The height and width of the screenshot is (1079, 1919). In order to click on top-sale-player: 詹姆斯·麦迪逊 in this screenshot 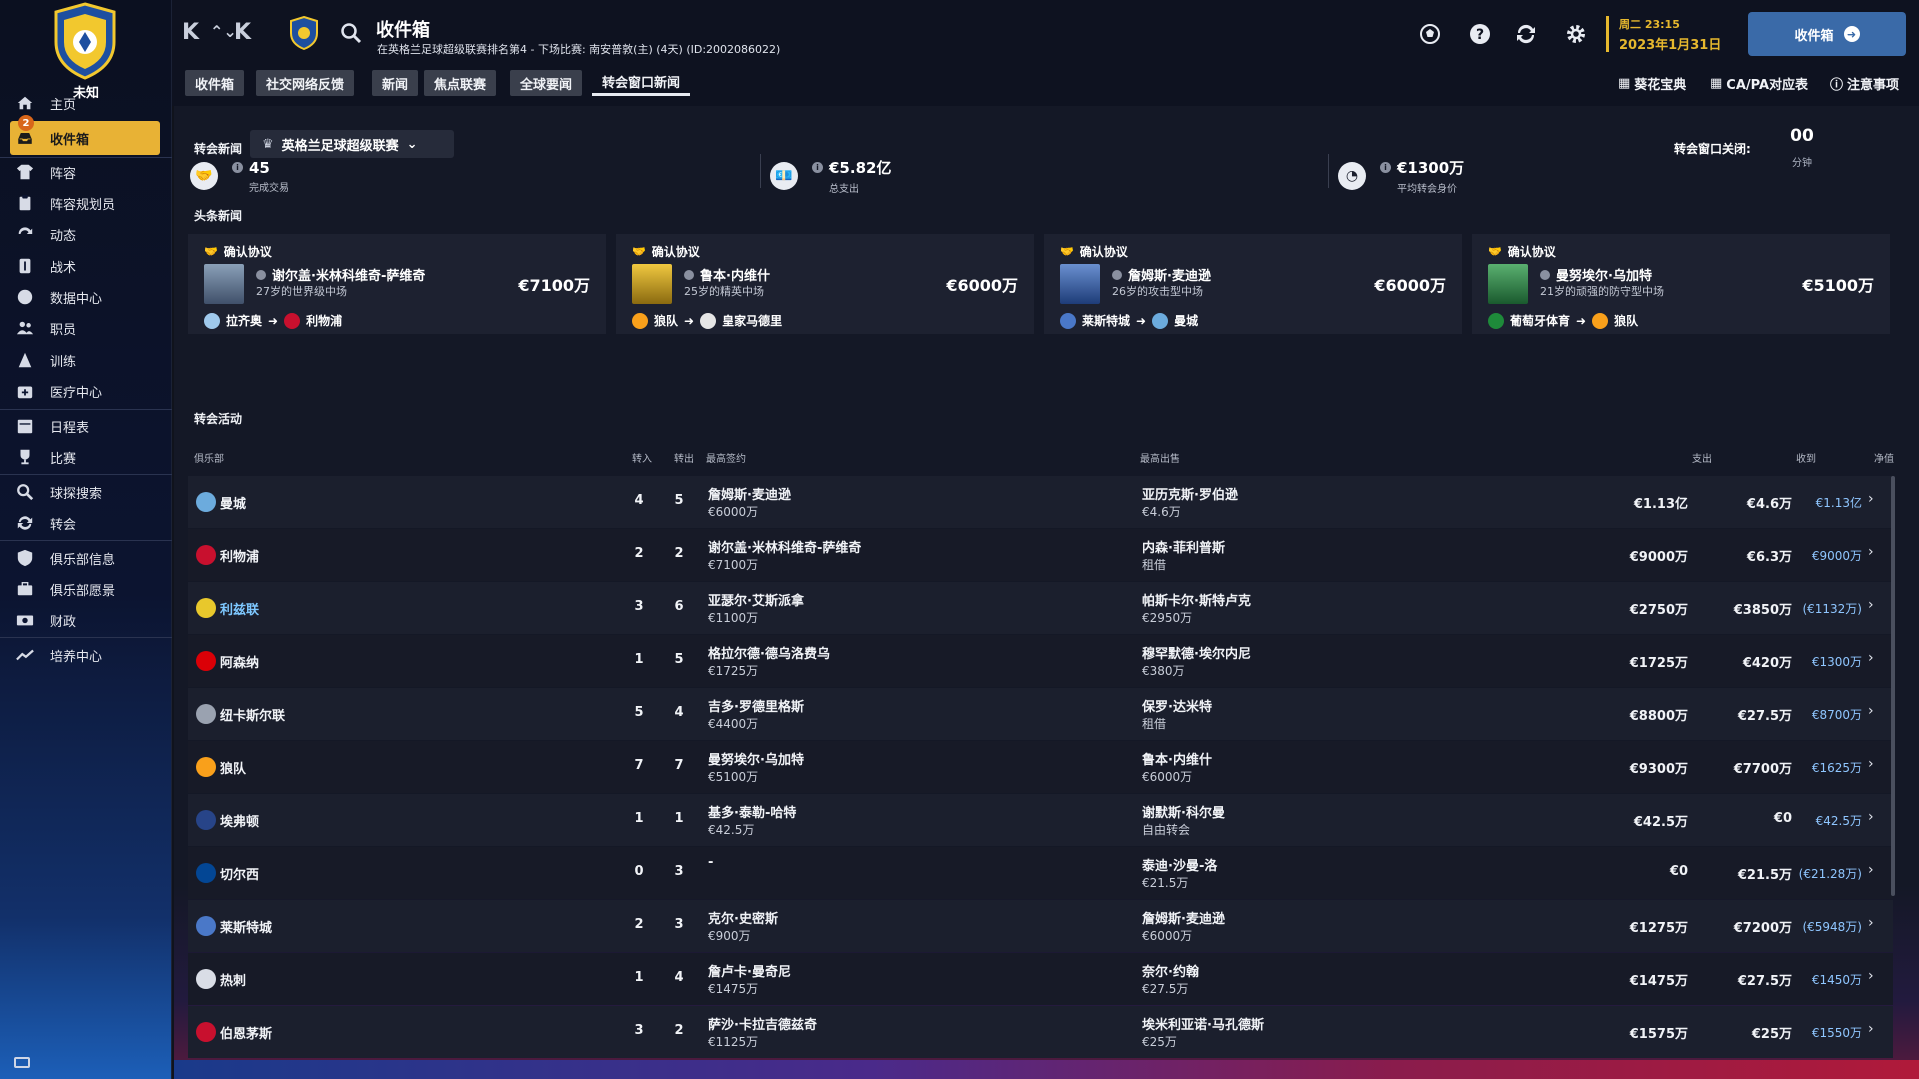, I will do `click(1183, 917)`.